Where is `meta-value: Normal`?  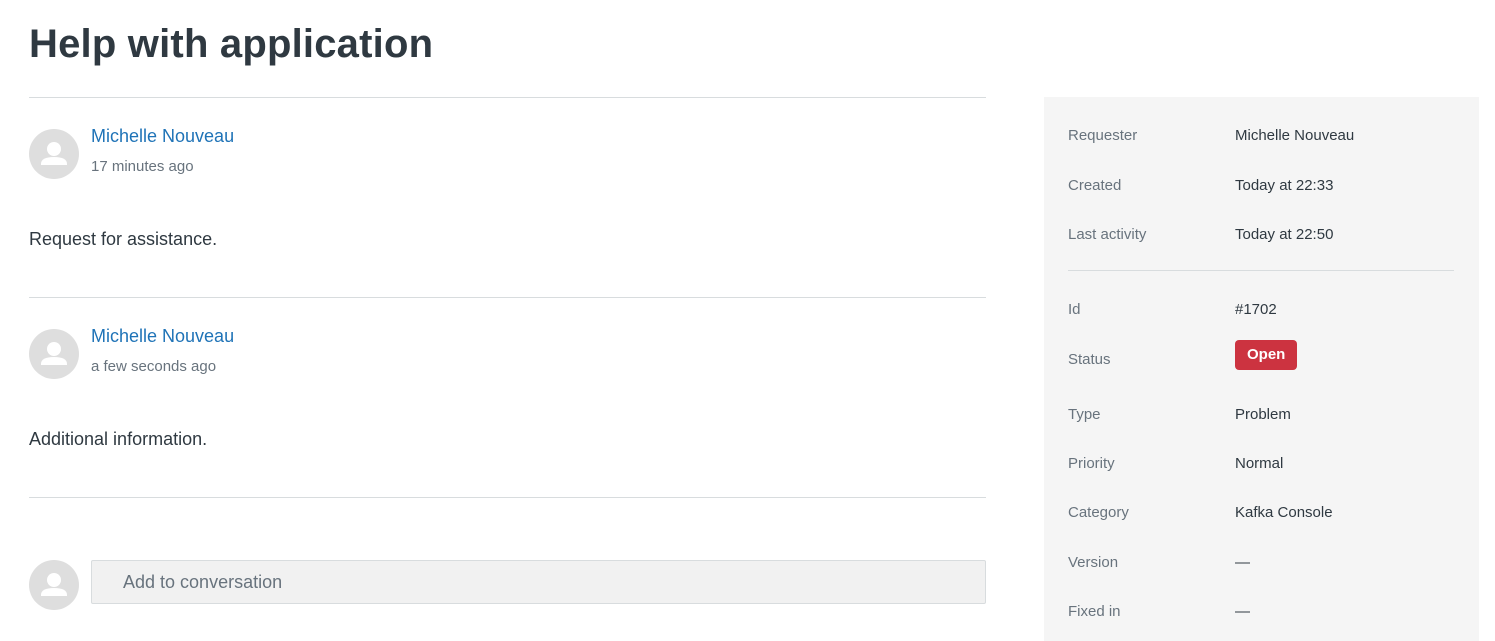 meta-value: Normal is located at coordinates (1259, 463).